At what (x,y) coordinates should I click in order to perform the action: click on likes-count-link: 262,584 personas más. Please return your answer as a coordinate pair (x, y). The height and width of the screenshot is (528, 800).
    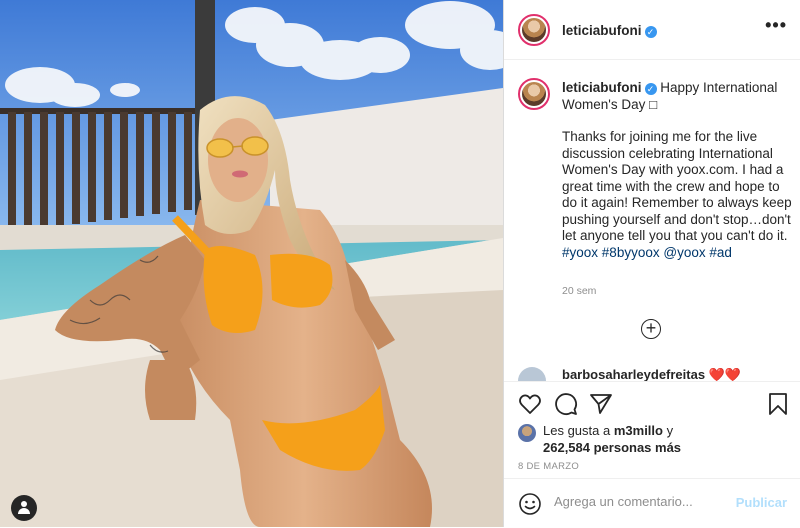
    Looking at the image, I should click on (612, 447).